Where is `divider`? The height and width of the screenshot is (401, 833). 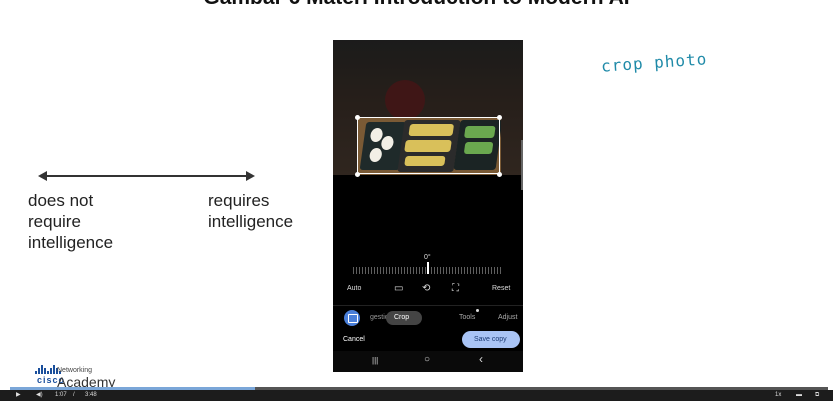
divider is located at coordinates (428, 305).